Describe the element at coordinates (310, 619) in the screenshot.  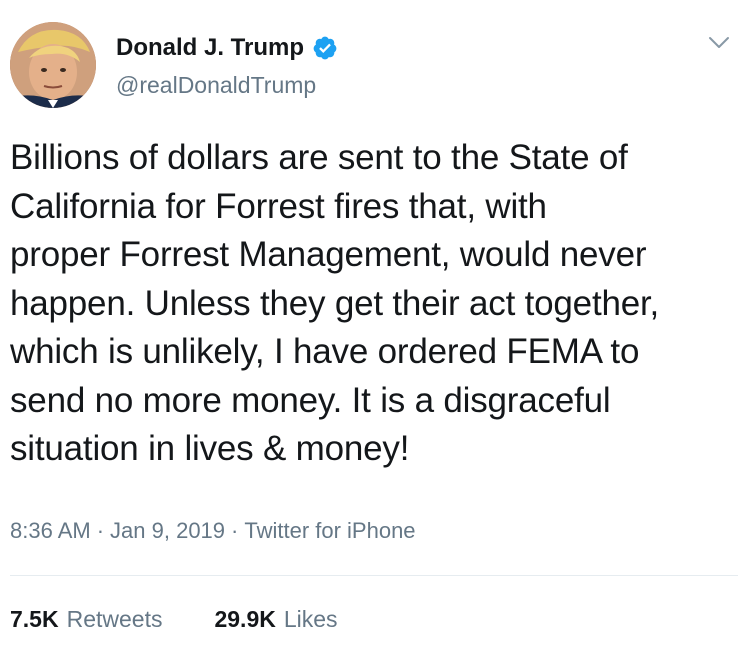
I see `likes-label: Likes` at that location.